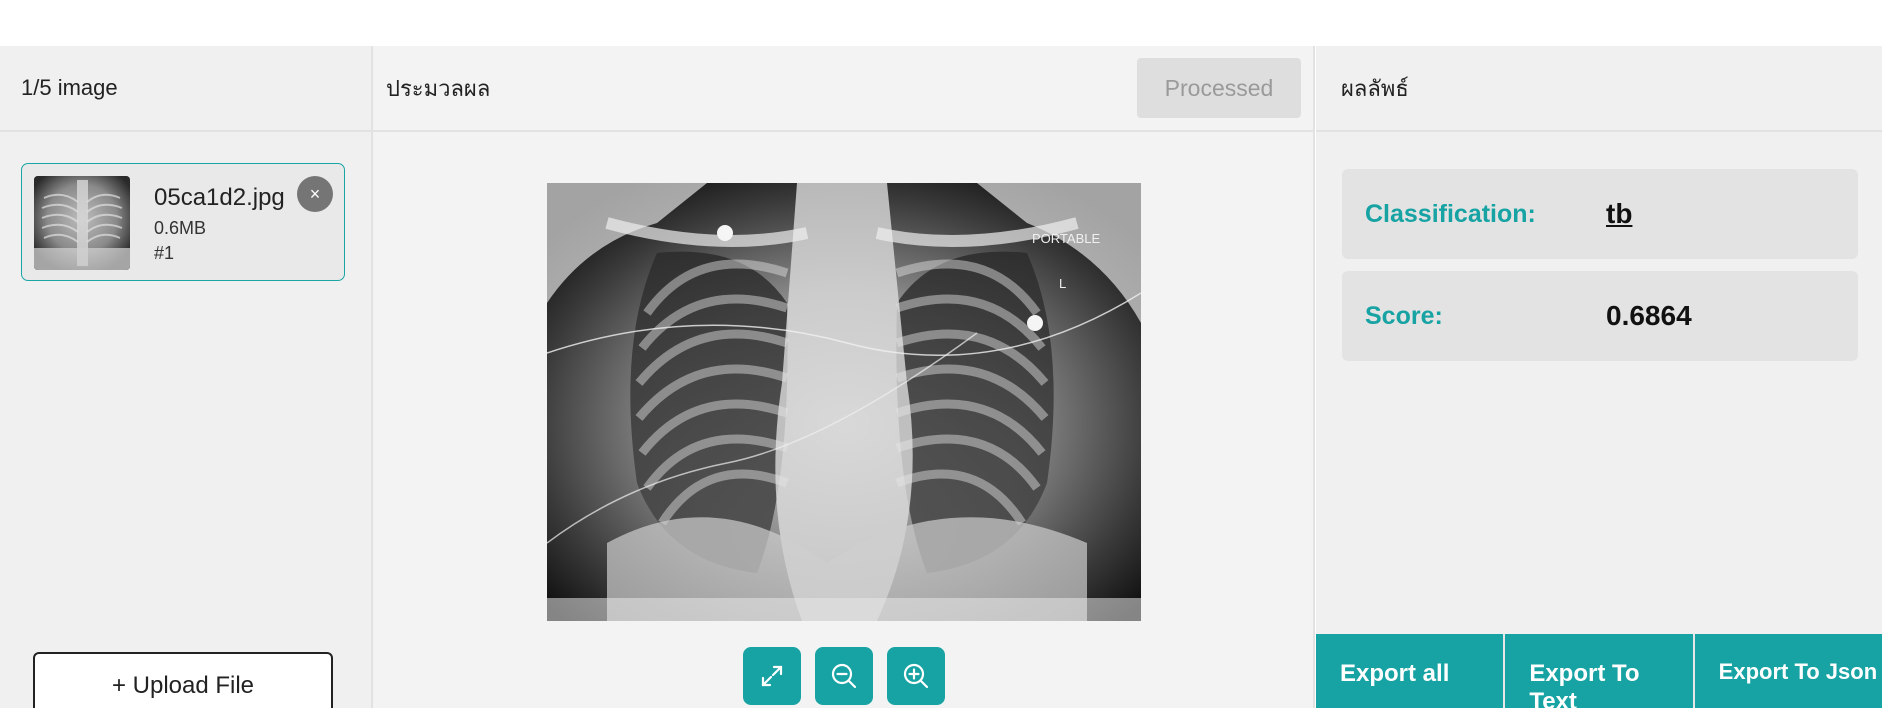 The image size is (1891, 708). What do you see at coordinates (1788, 671) in the screenshot?
I see `export-json-button: Export To Json` at bounding box center [1788, 671].